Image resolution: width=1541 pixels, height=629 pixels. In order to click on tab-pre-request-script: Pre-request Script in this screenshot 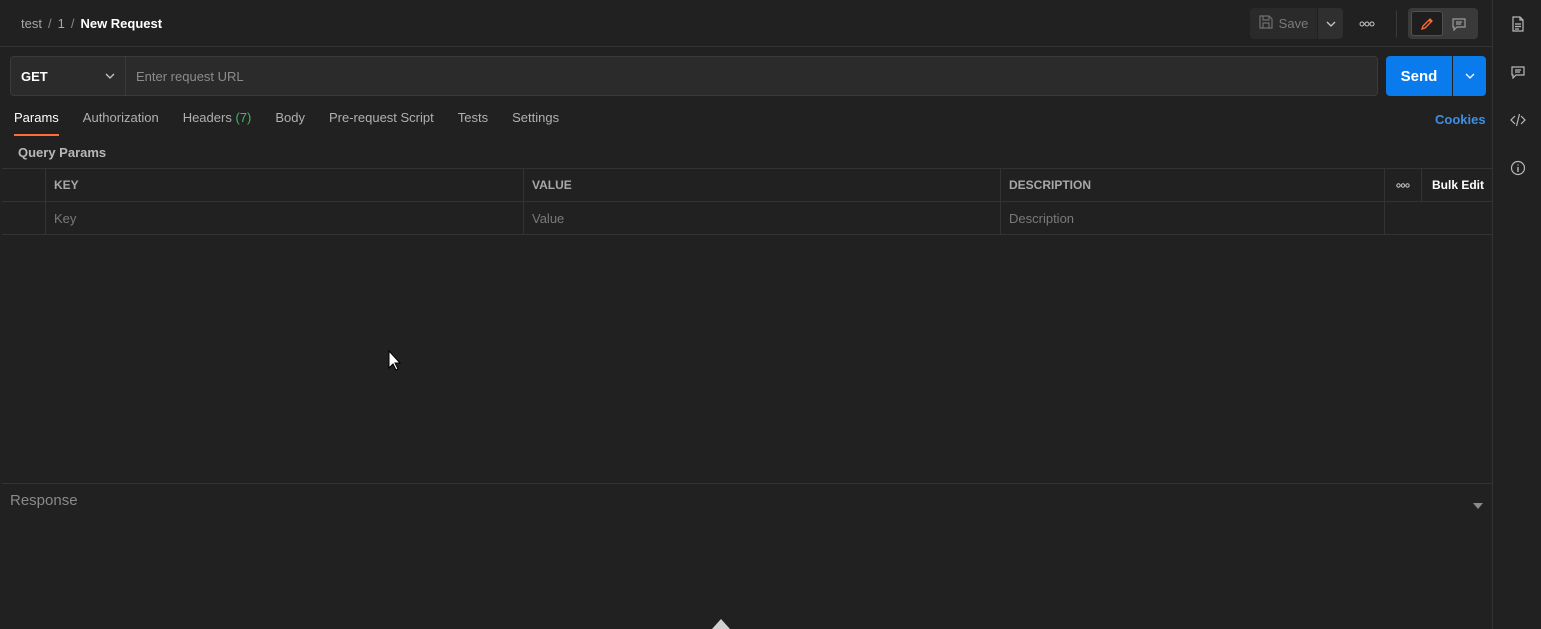, I will do `click(381, 123)`.